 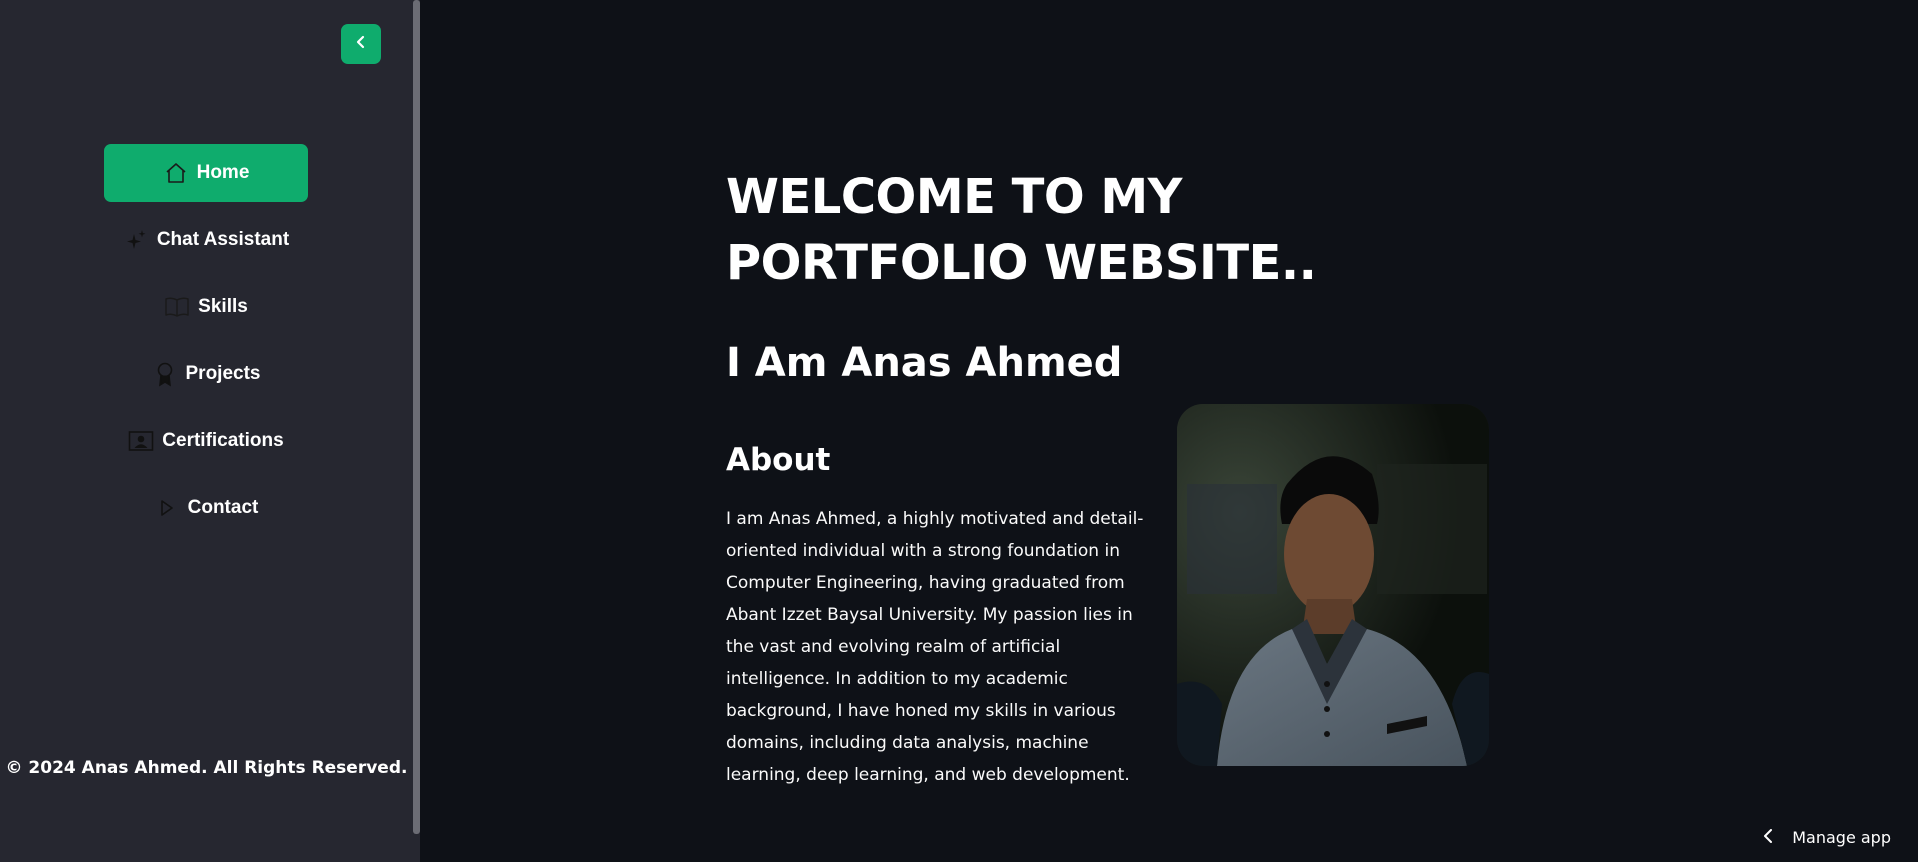 What do you see at coordinates (416, 417) in the screenshot?
I see `sidebar-scrollbar` at bounding box center [416, 417].